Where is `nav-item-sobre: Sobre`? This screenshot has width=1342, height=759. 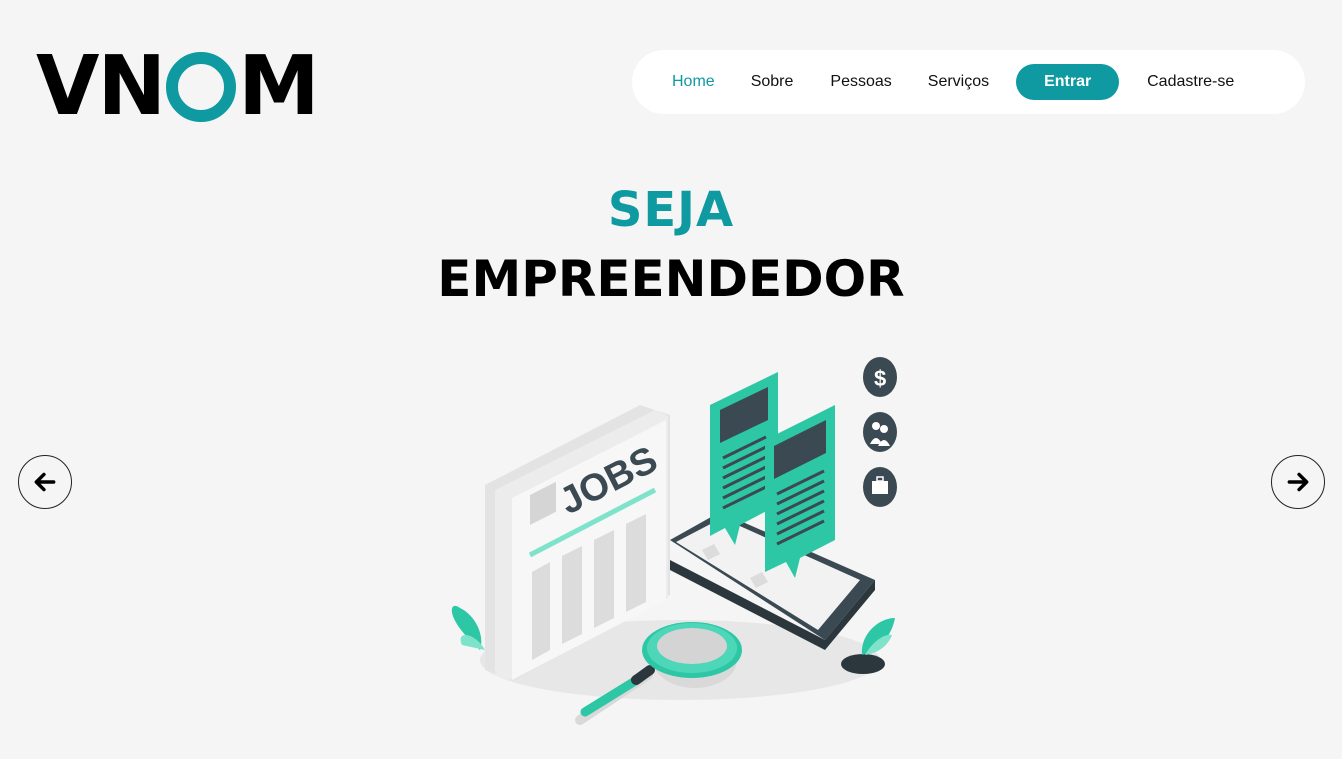 nav-item-sobre: Sobre is located at coordinates (772, 82).